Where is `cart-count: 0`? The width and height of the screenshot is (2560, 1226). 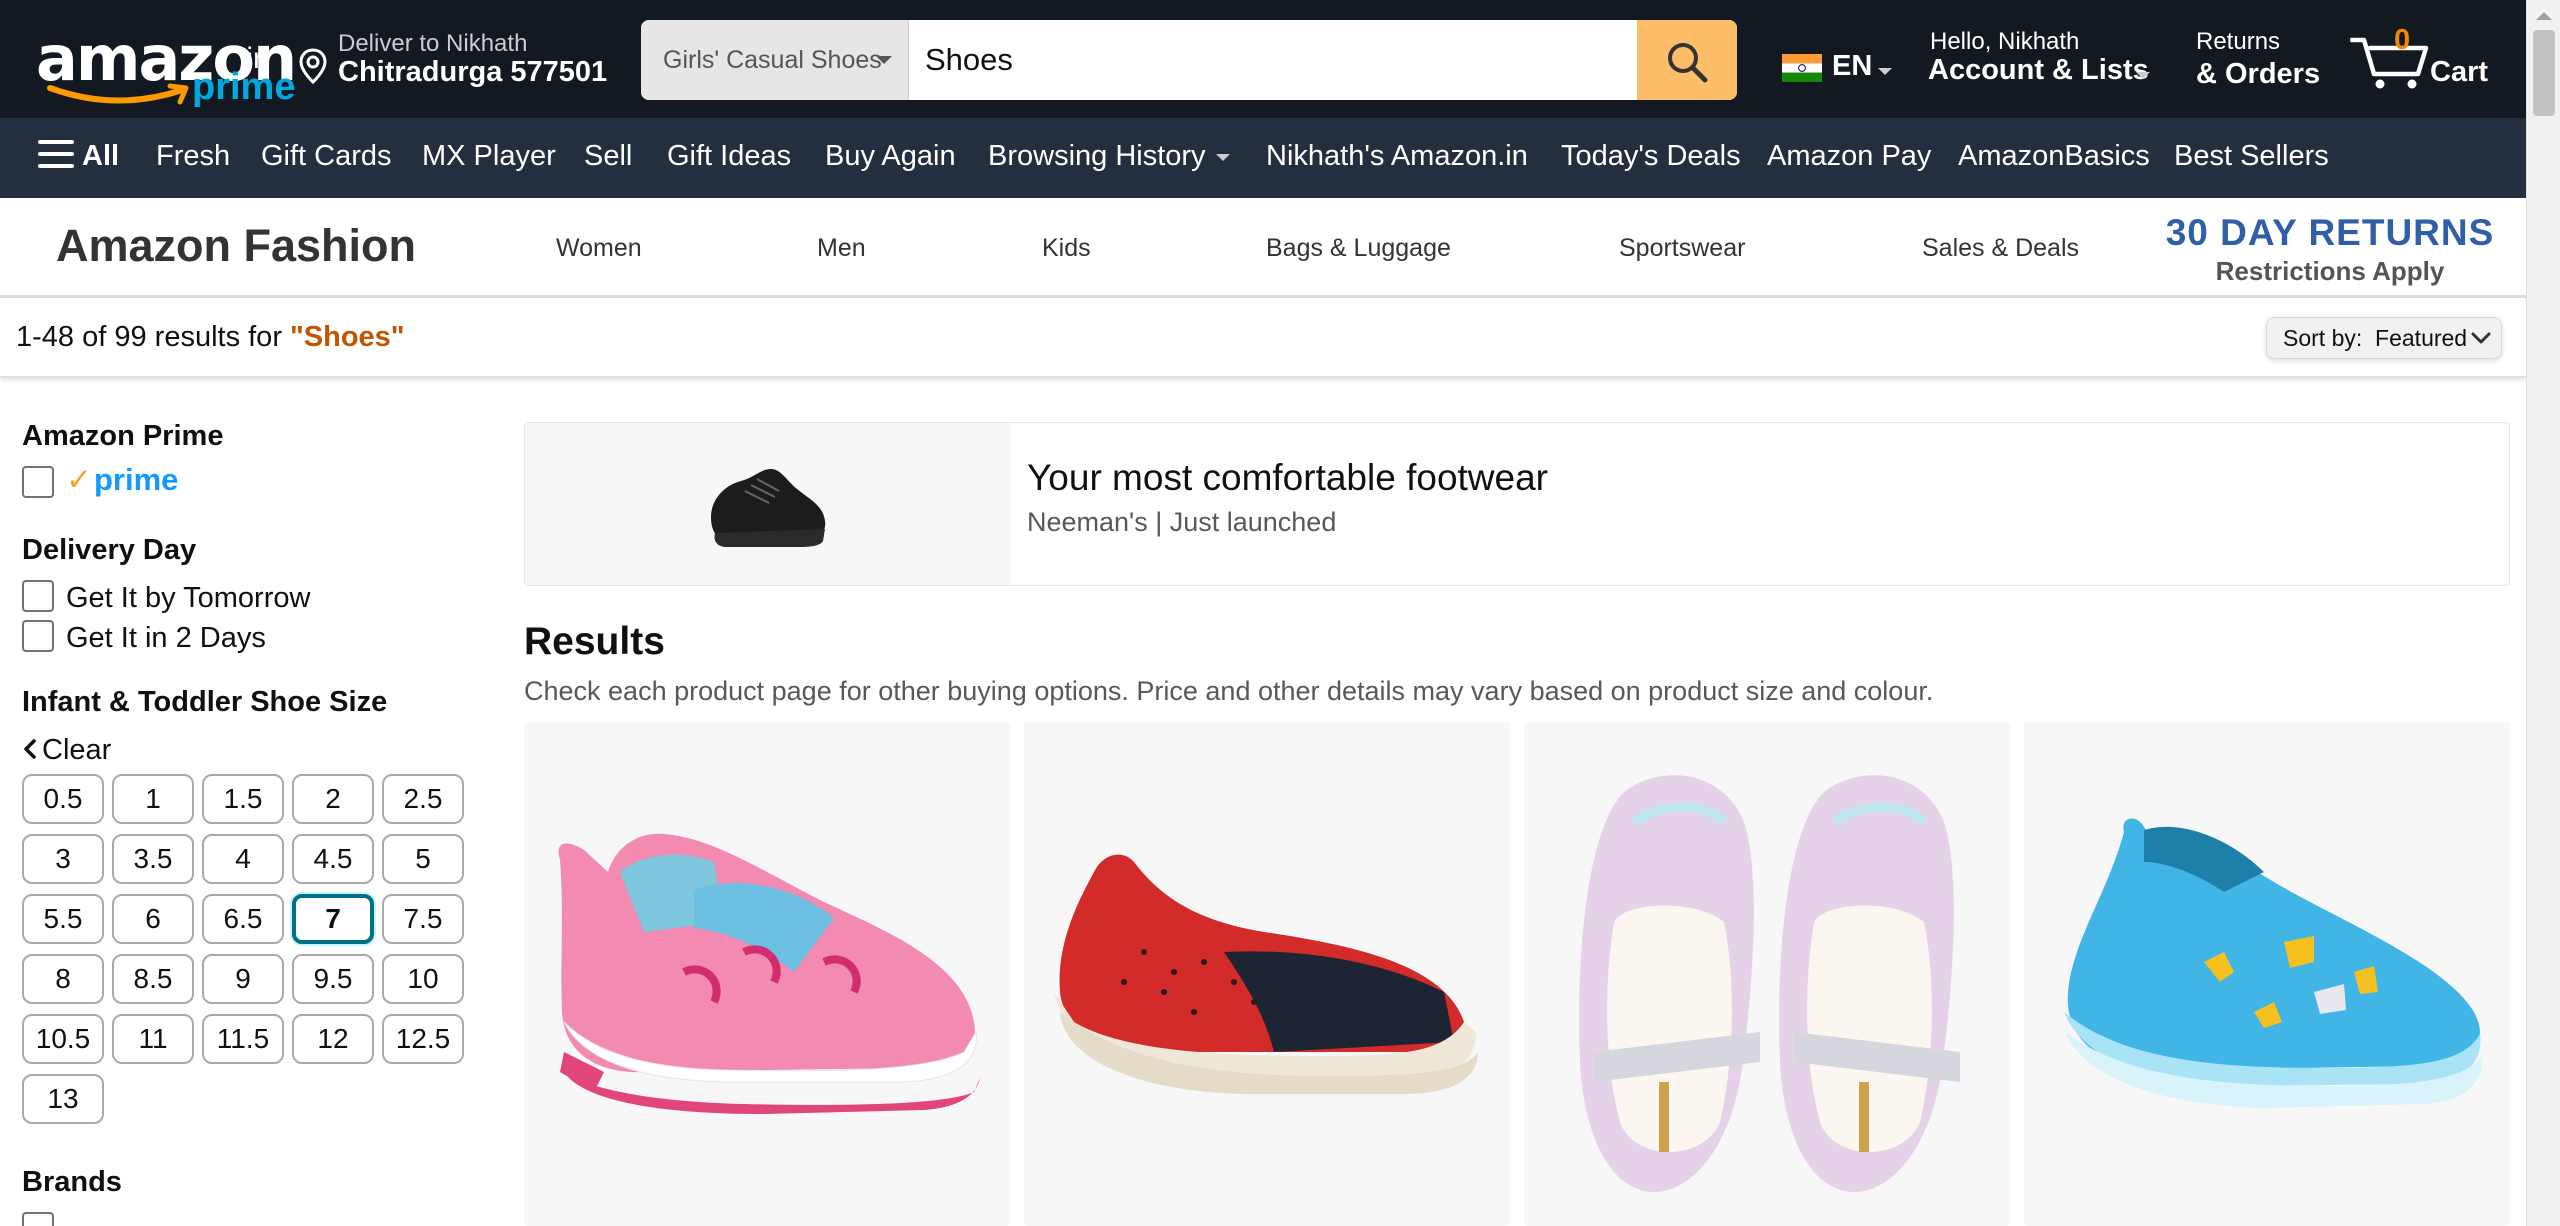
cart-count: 0 is located at coordinates (2402, 40).